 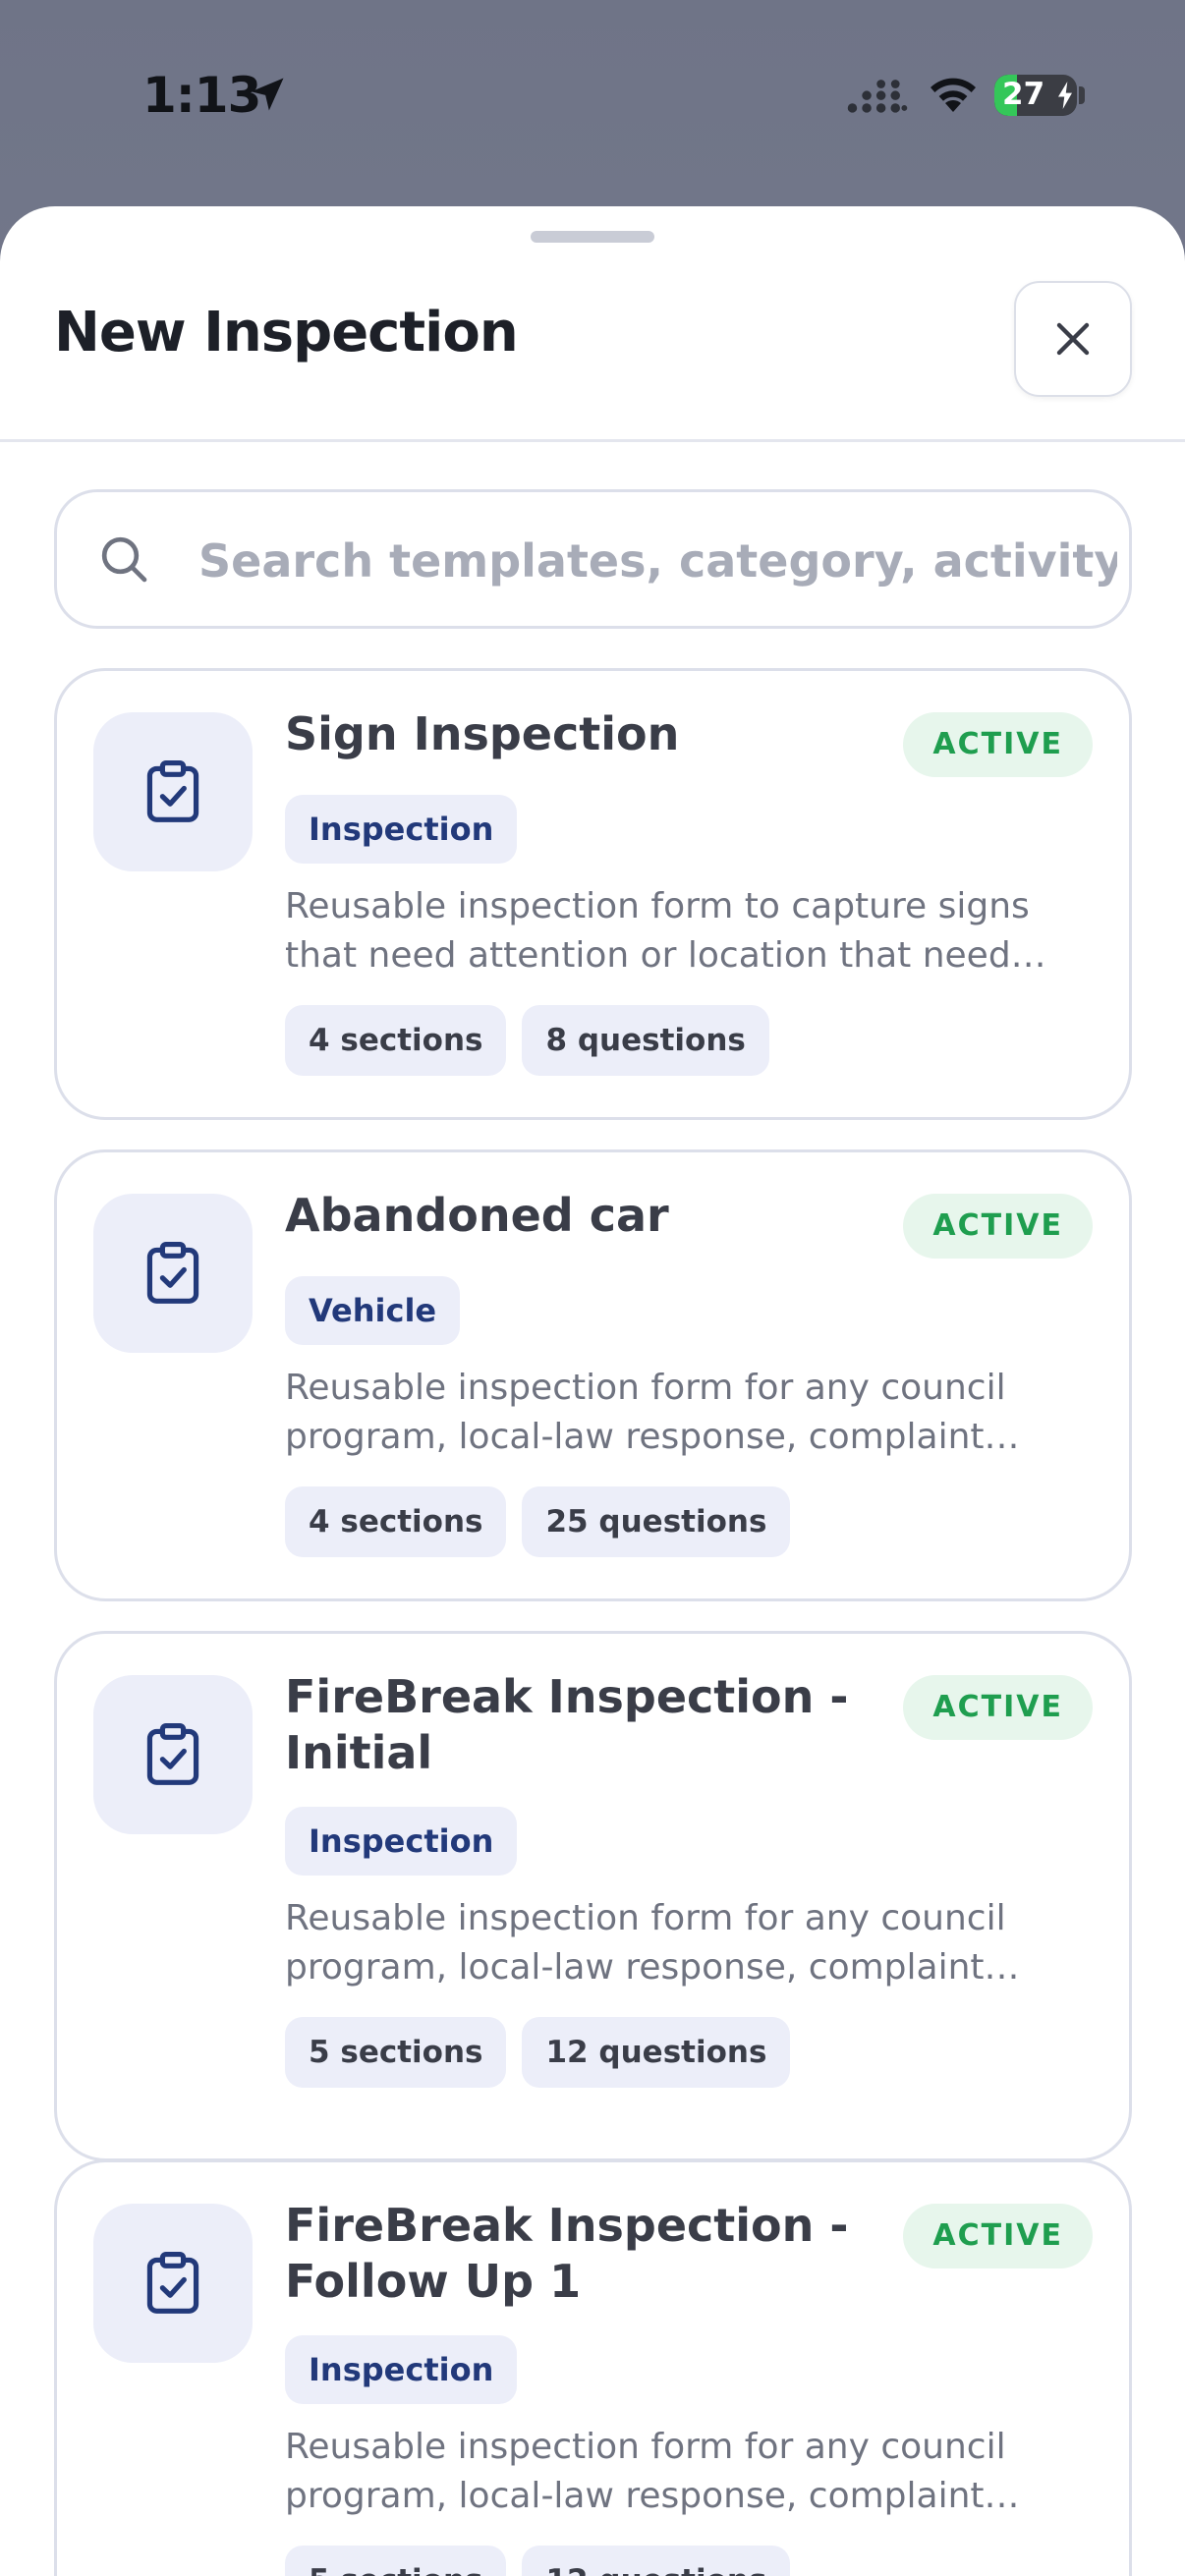 What do you see at coordinates (592, 440) in the screenshot?
I see `header-divider` at bounding box center [592, 440].